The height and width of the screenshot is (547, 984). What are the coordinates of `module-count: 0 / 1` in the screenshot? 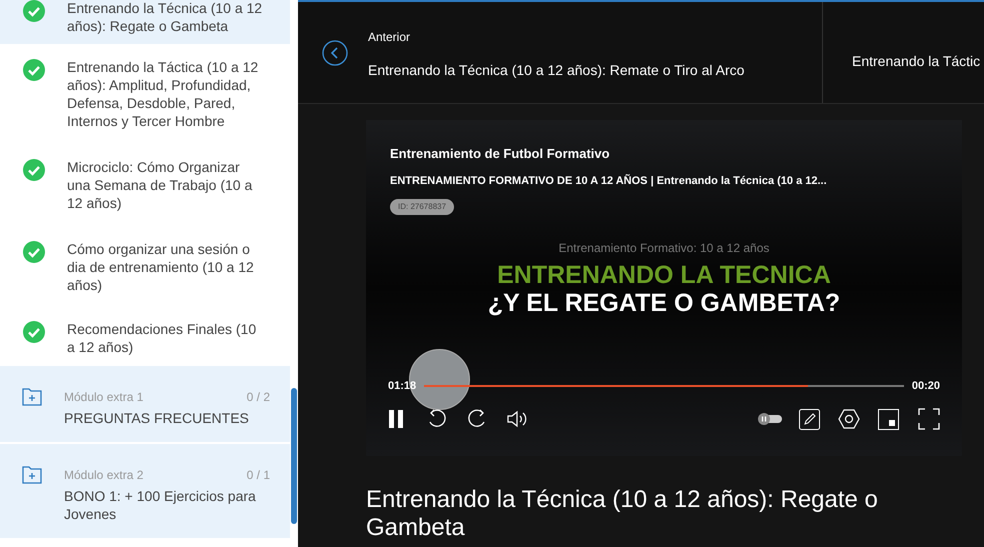 It's located at (258, 475).